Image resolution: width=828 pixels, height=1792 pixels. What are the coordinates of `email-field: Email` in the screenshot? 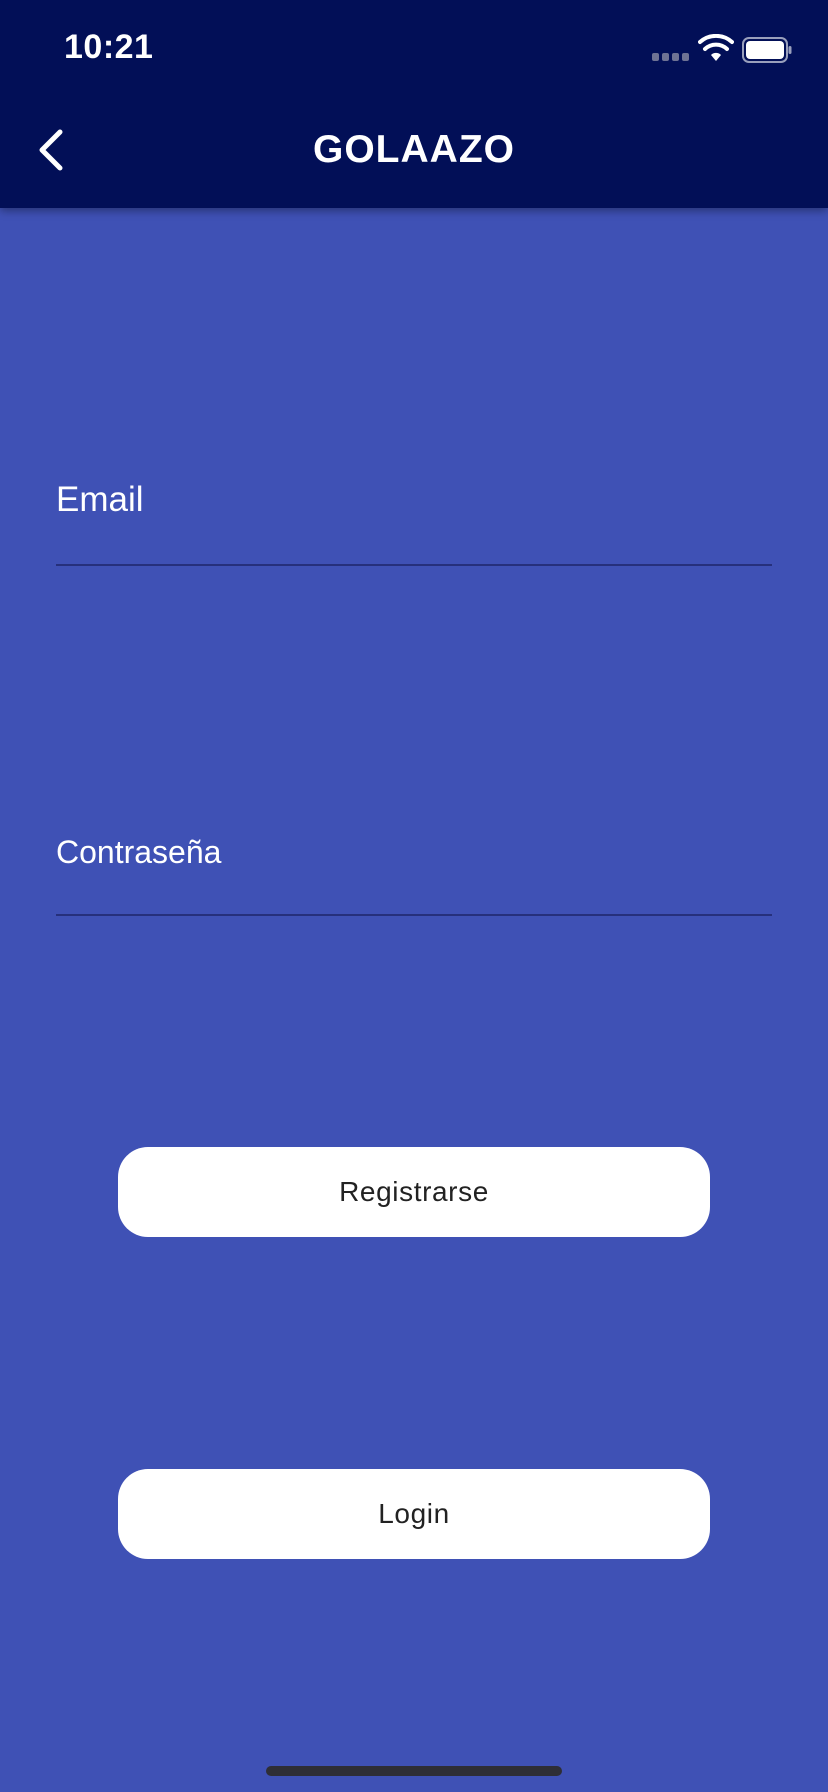 It's located at (414, 513).